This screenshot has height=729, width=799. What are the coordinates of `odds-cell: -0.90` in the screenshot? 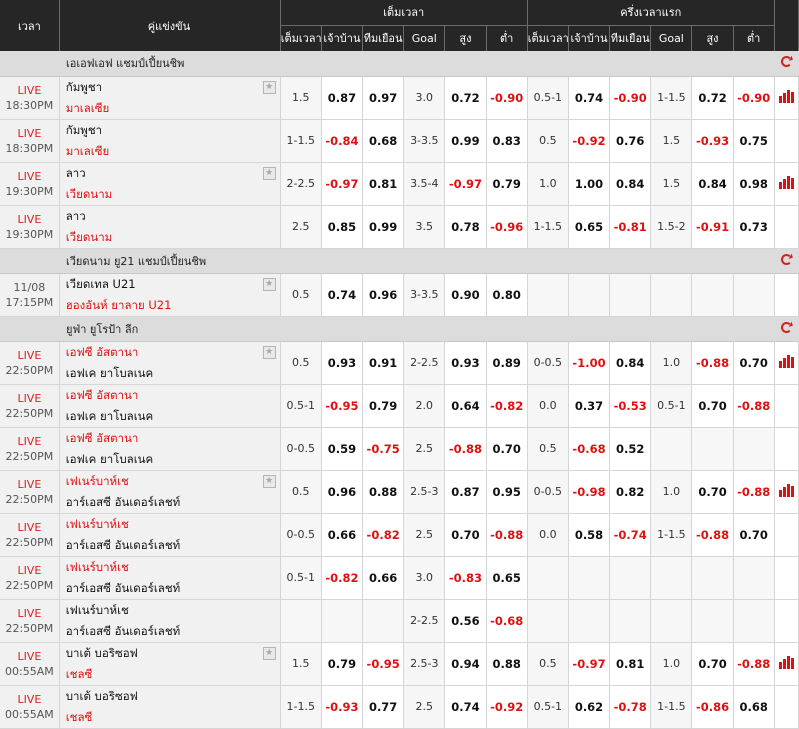 It's located at (754, 98).